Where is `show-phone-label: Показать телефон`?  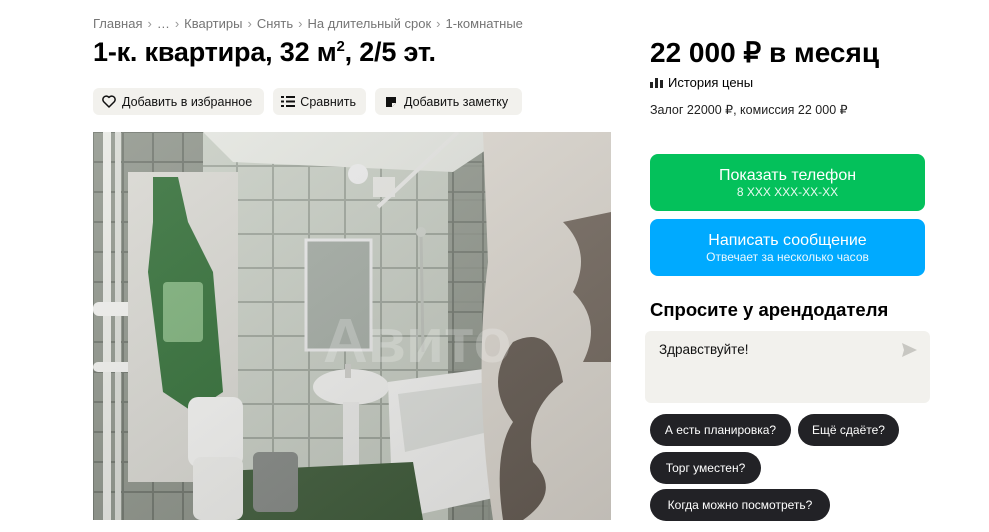 show-phone-label: Показать телефон is located at coordinates (787, 175).